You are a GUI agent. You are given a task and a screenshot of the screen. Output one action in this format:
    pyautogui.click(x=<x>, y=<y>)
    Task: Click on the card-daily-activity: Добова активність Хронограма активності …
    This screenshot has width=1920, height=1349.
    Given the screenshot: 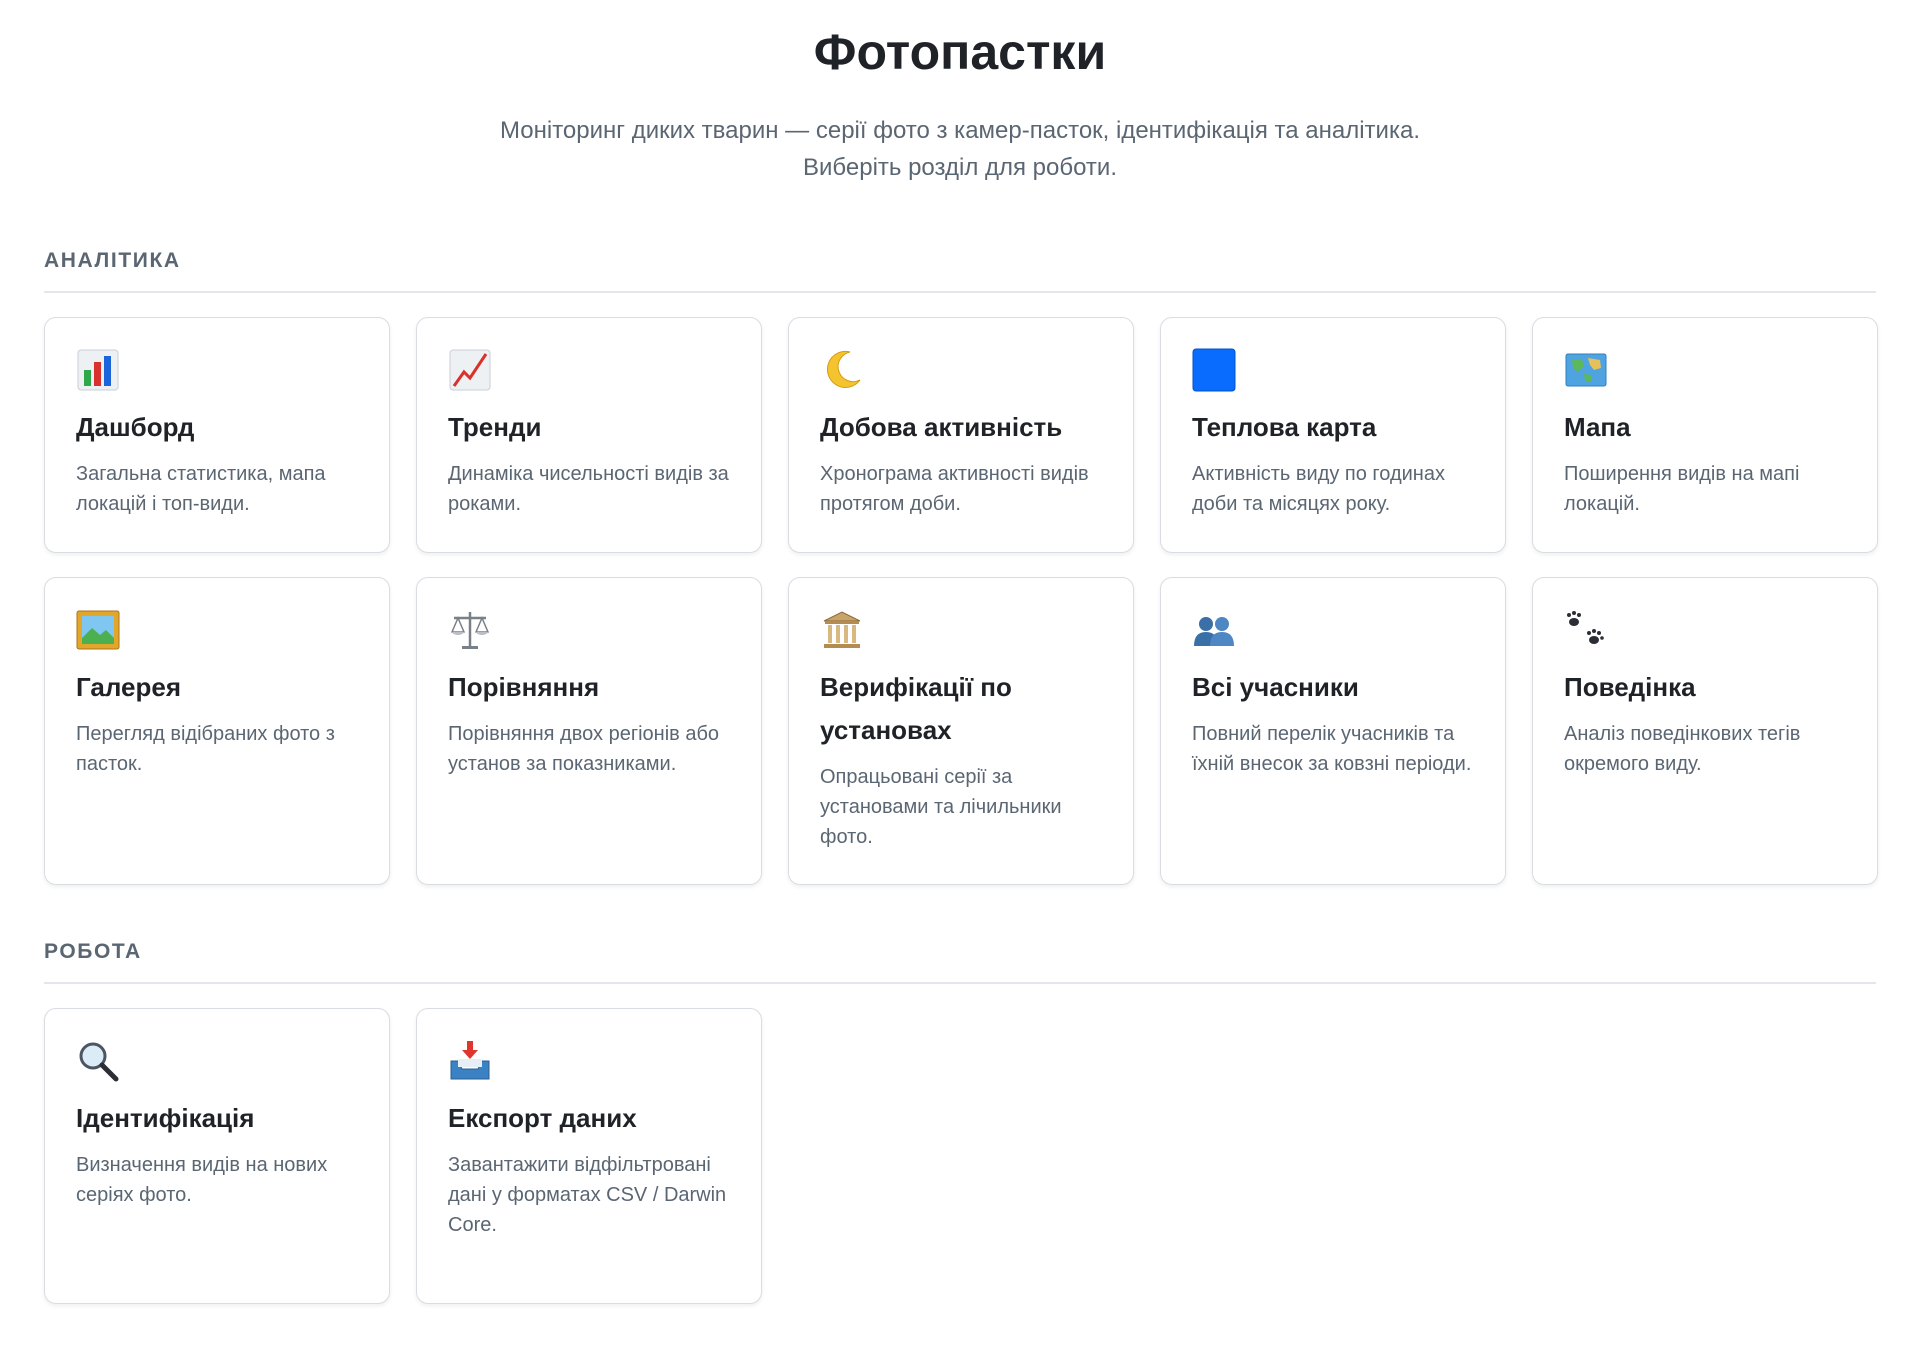 What is the action you would take?
    pyautogui.click(x=961, y=435)
    